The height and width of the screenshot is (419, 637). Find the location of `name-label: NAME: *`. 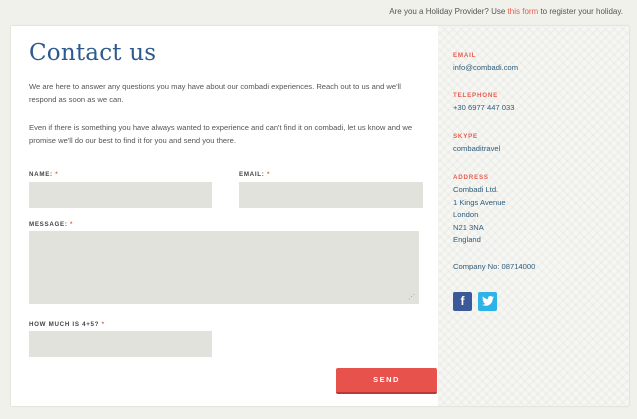

name-label: NAME: * is located at coordinates (43, 174).